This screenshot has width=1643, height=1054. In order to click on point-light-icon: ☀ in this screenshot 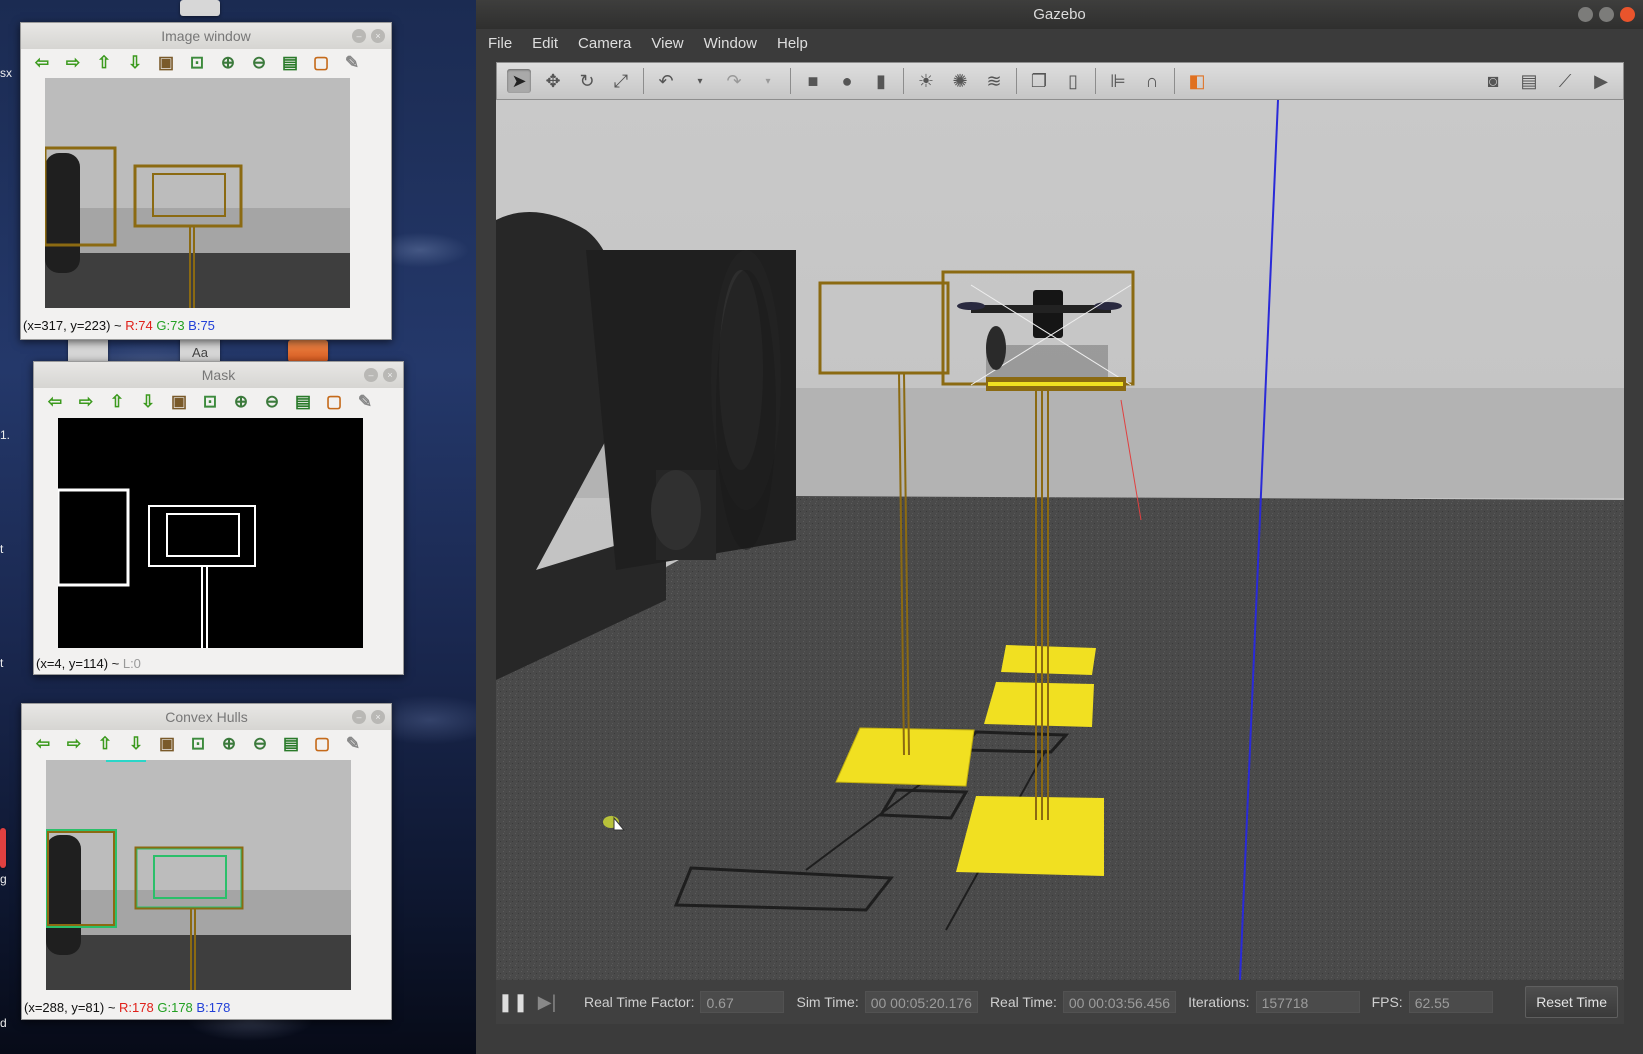, I will do `click(926, 81)`.